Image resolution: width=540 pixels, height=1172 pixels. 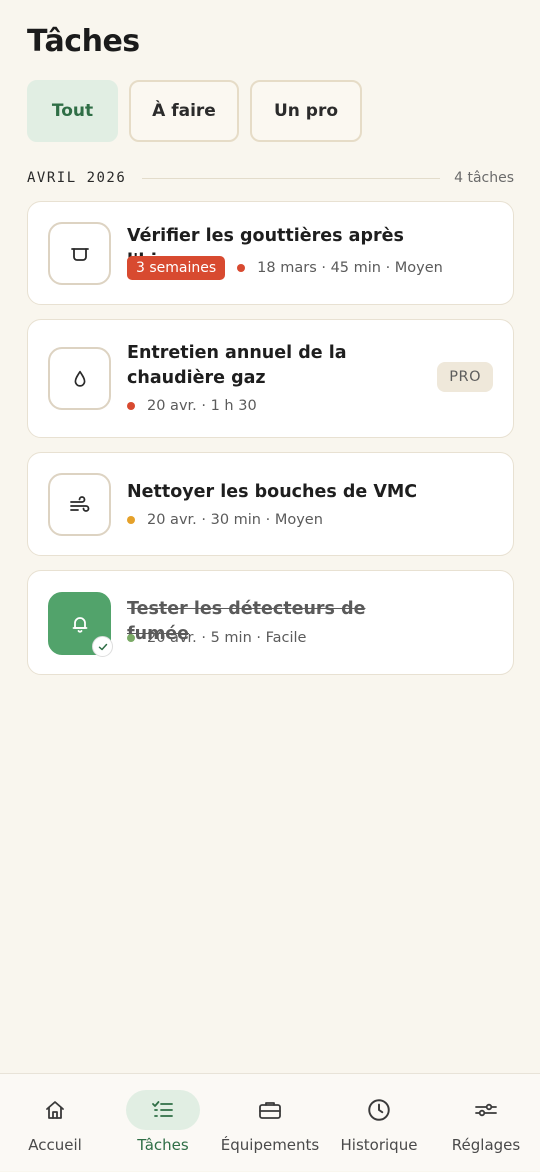 I want to click on nav-item-home: Accueil, so click(x=55, y=1123).